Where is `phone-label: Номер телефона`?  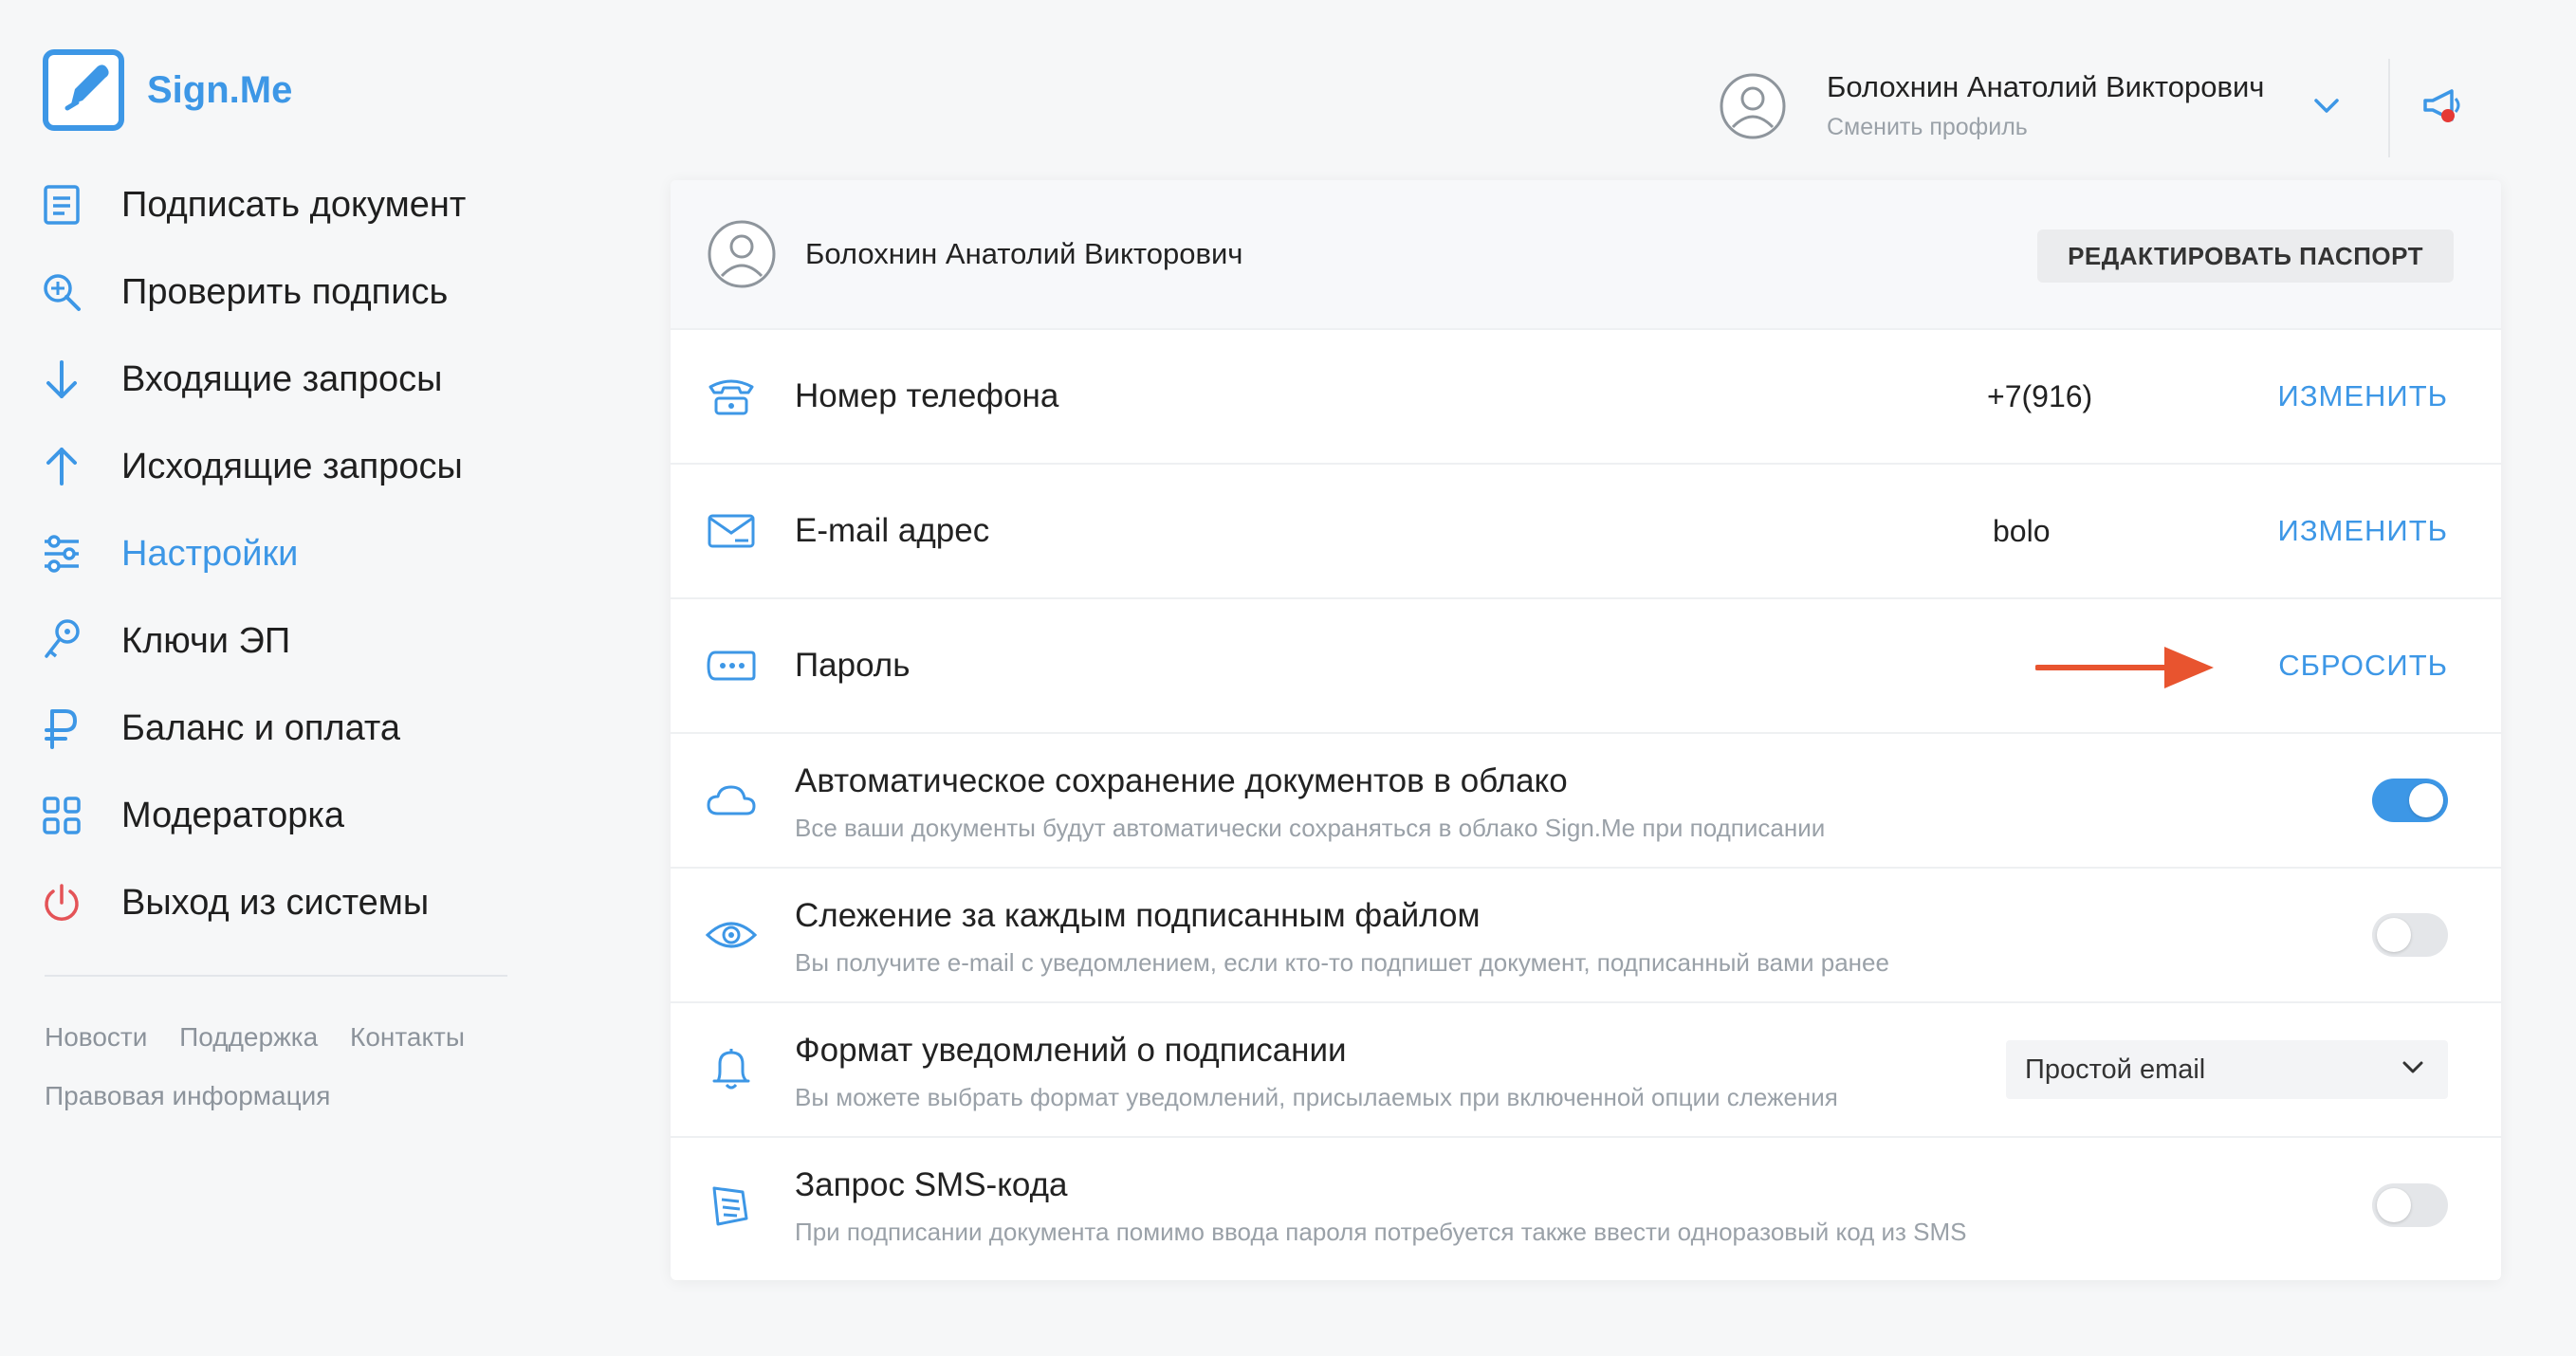
phone-label: Номер телефона is located at coordinates (927, 396).